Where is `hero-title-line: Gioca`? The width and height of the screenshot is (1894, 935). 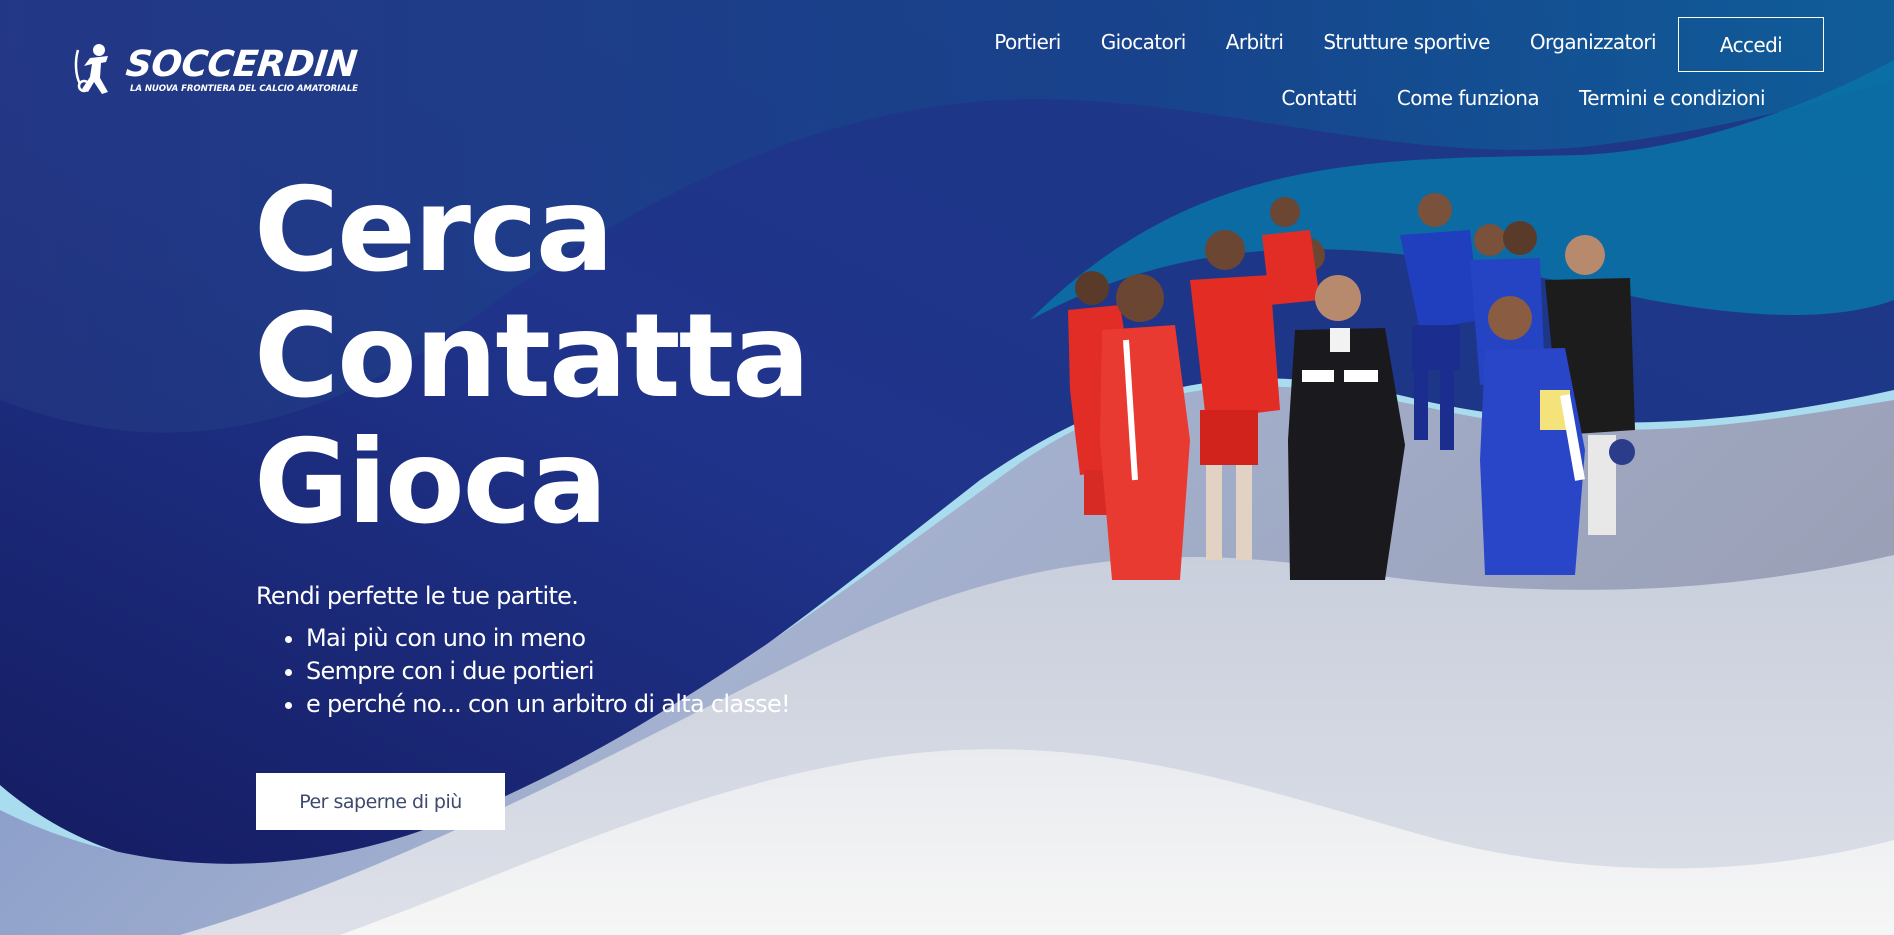
hero-title-line: Gioca is located at coordinates (431, 482).